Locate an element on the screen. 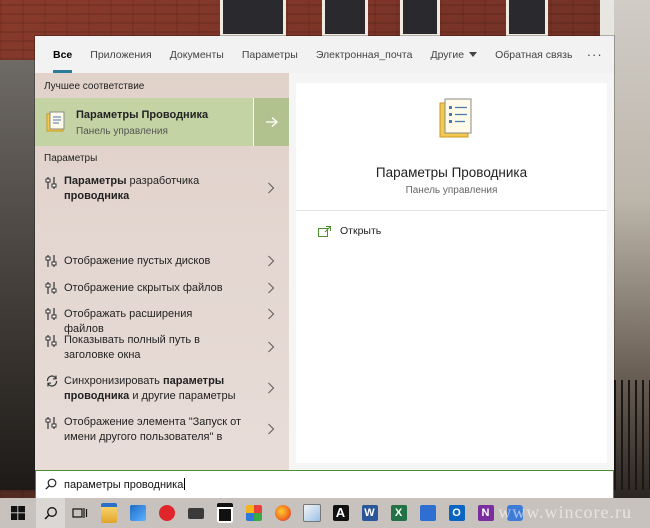 This screenshot has width=650, height=528. best-match-result: Параметры Проводника Панель управления is located at coordinates (162, 122).